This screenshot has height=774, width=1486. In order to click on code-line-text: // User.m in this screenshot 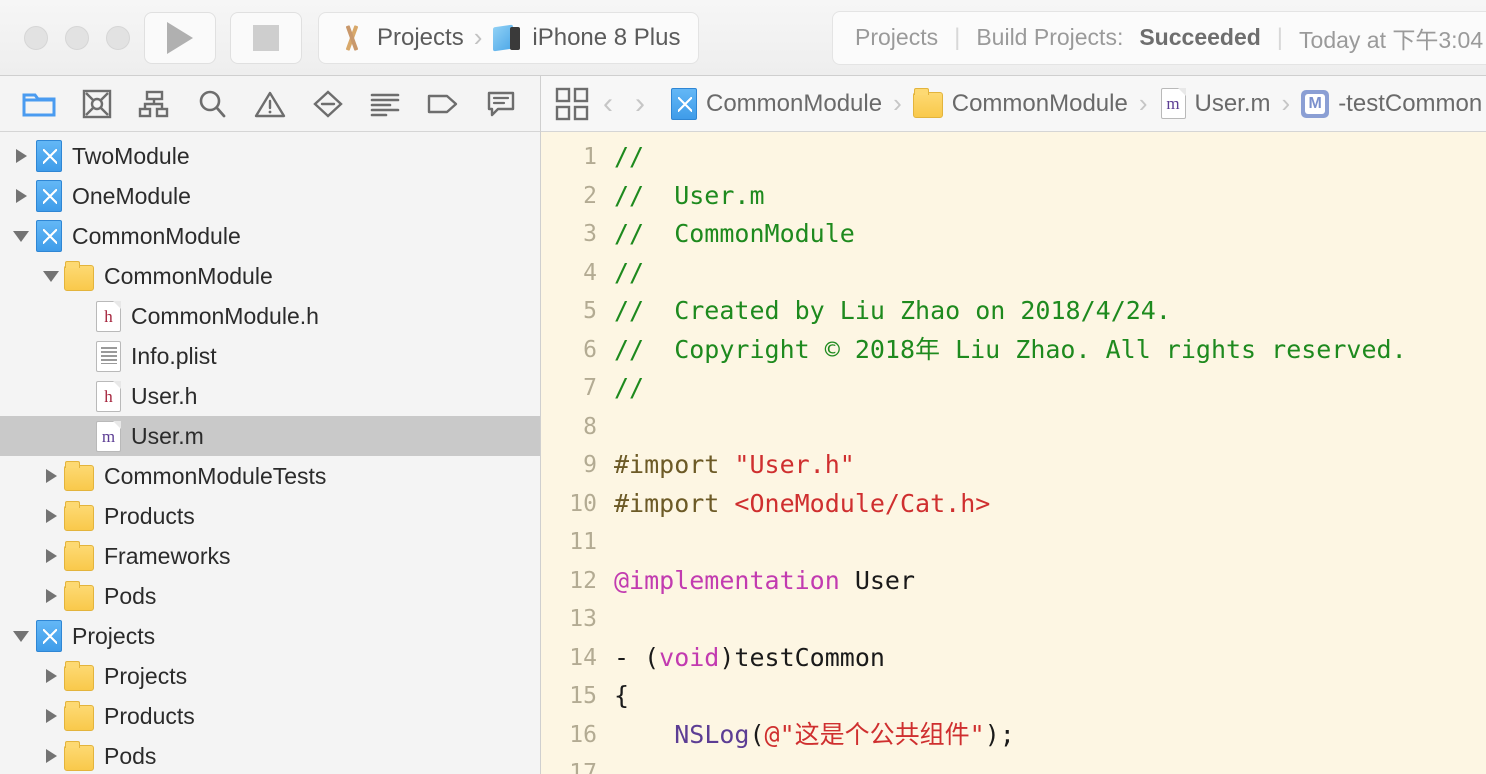, I will do `click(1050, 196)`.